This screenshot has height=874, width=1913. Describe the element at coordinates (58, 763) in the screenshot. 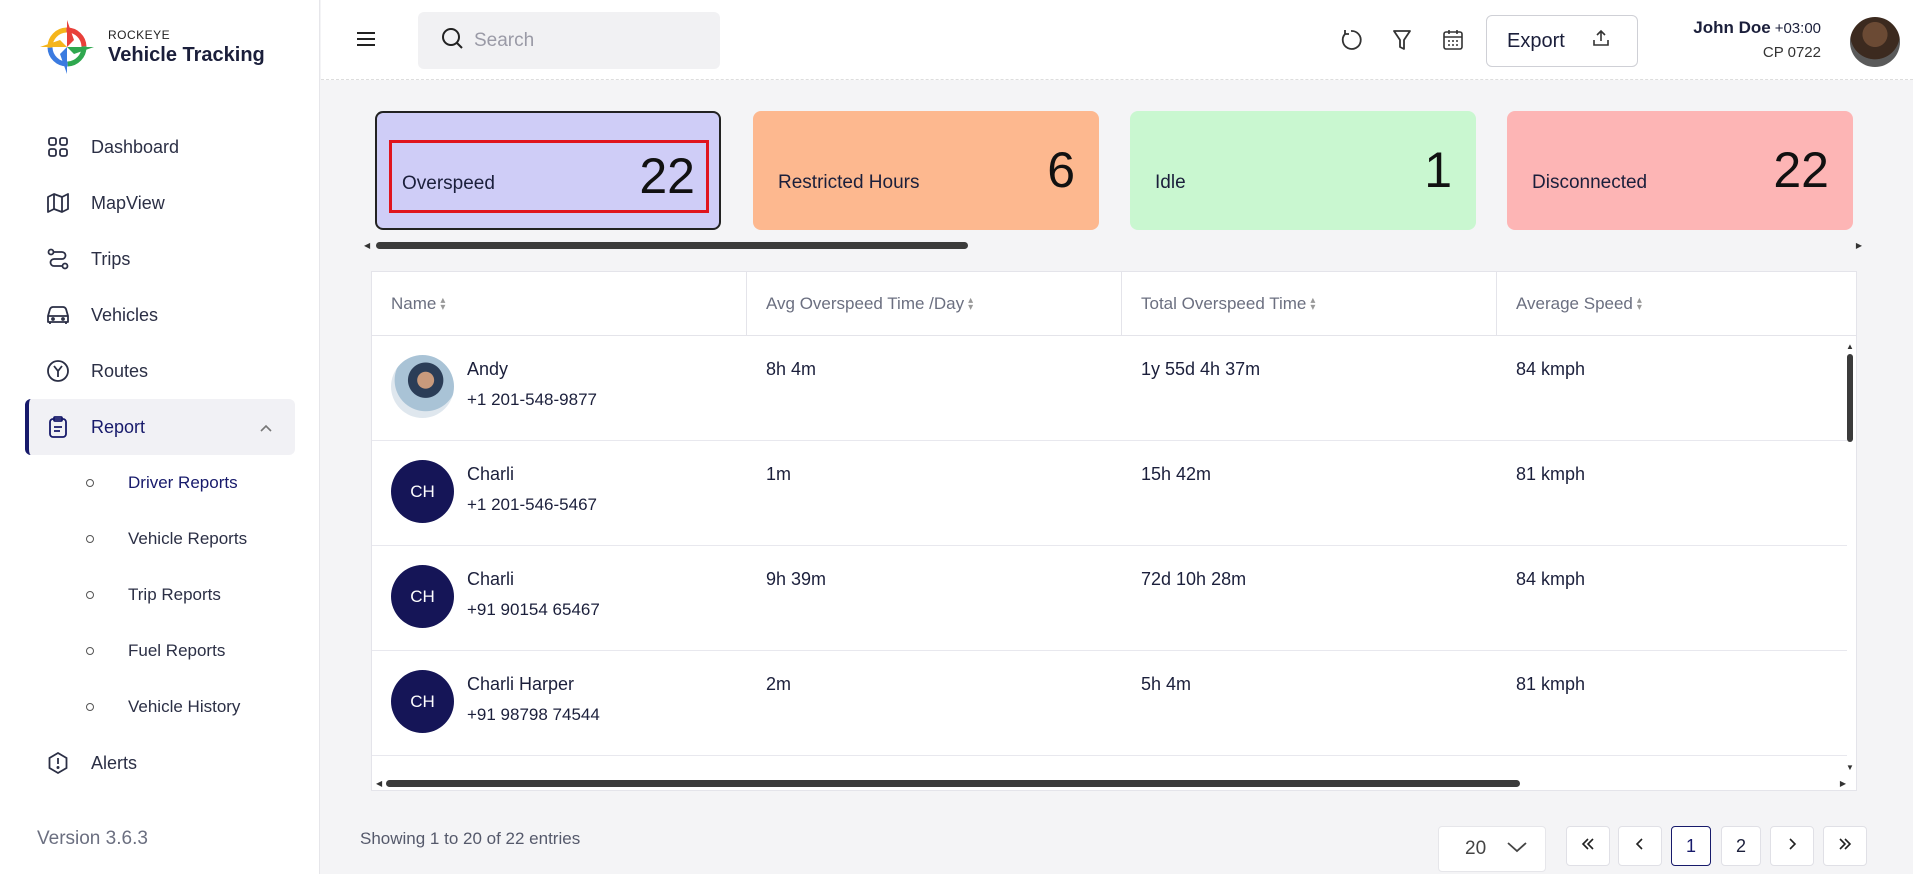

I see `alert-circle-icon` at that location.